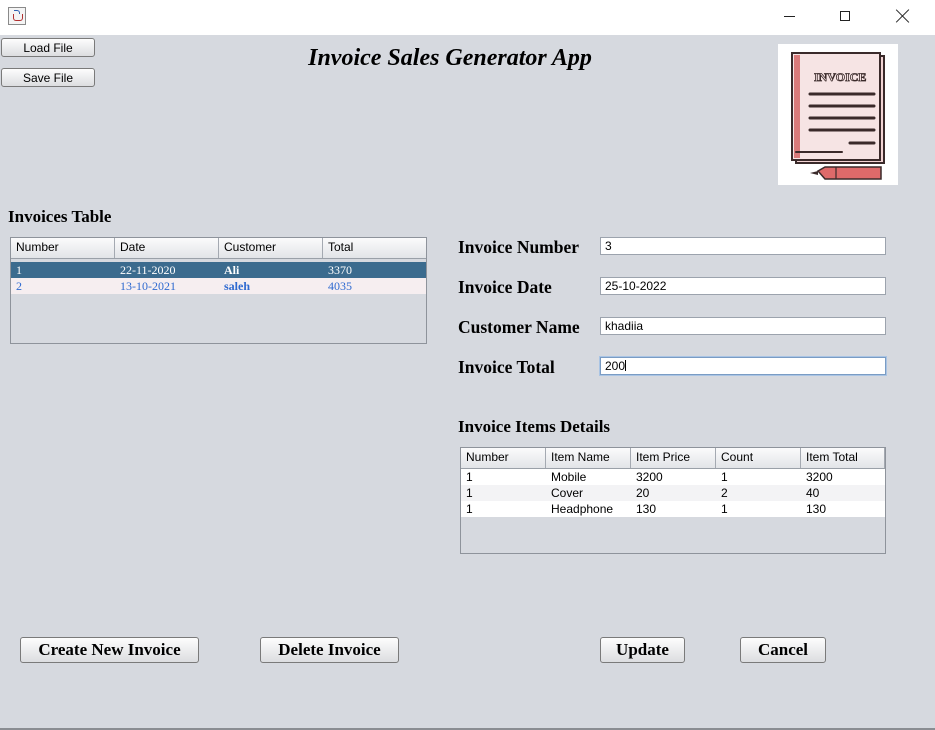 The image size is (935, 730). I want to click on cell-customer: saleh, so click(237, 286).